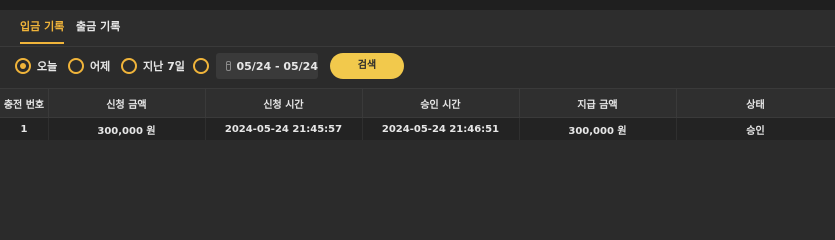 The height and width of the screenshot is (240, 835). I want to click on tab-withdrawal-history-label: 출금 기록, so click(98, 26).